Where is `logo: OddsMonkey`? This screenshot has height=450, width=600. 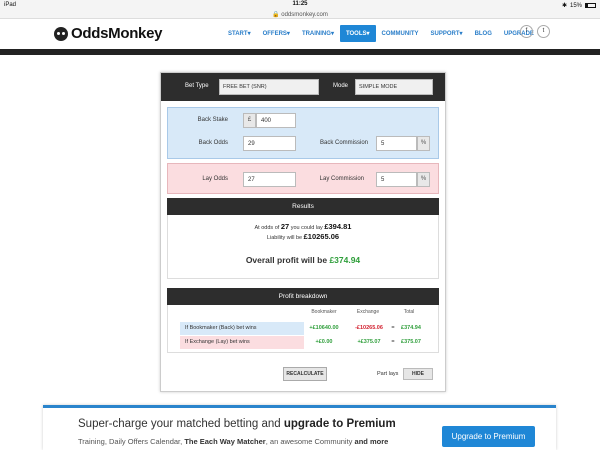 logo: OddsMonkey is located at coordinates (108, 33).